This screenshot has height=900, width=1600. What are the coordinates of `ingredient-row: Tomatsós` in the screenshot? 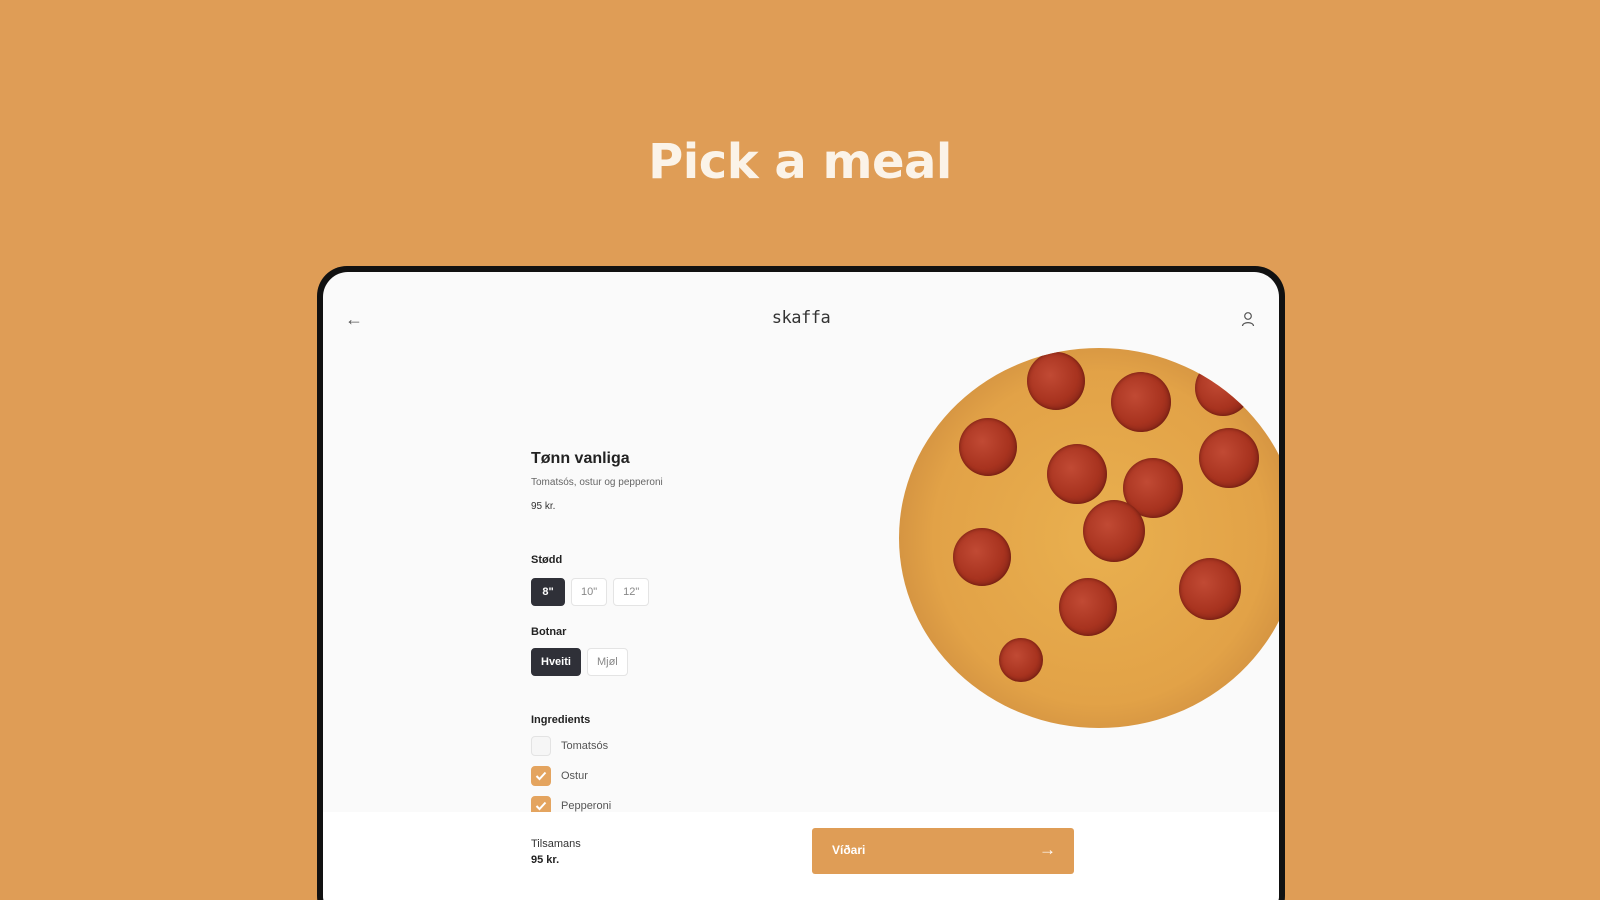 It's located at (569, 746).